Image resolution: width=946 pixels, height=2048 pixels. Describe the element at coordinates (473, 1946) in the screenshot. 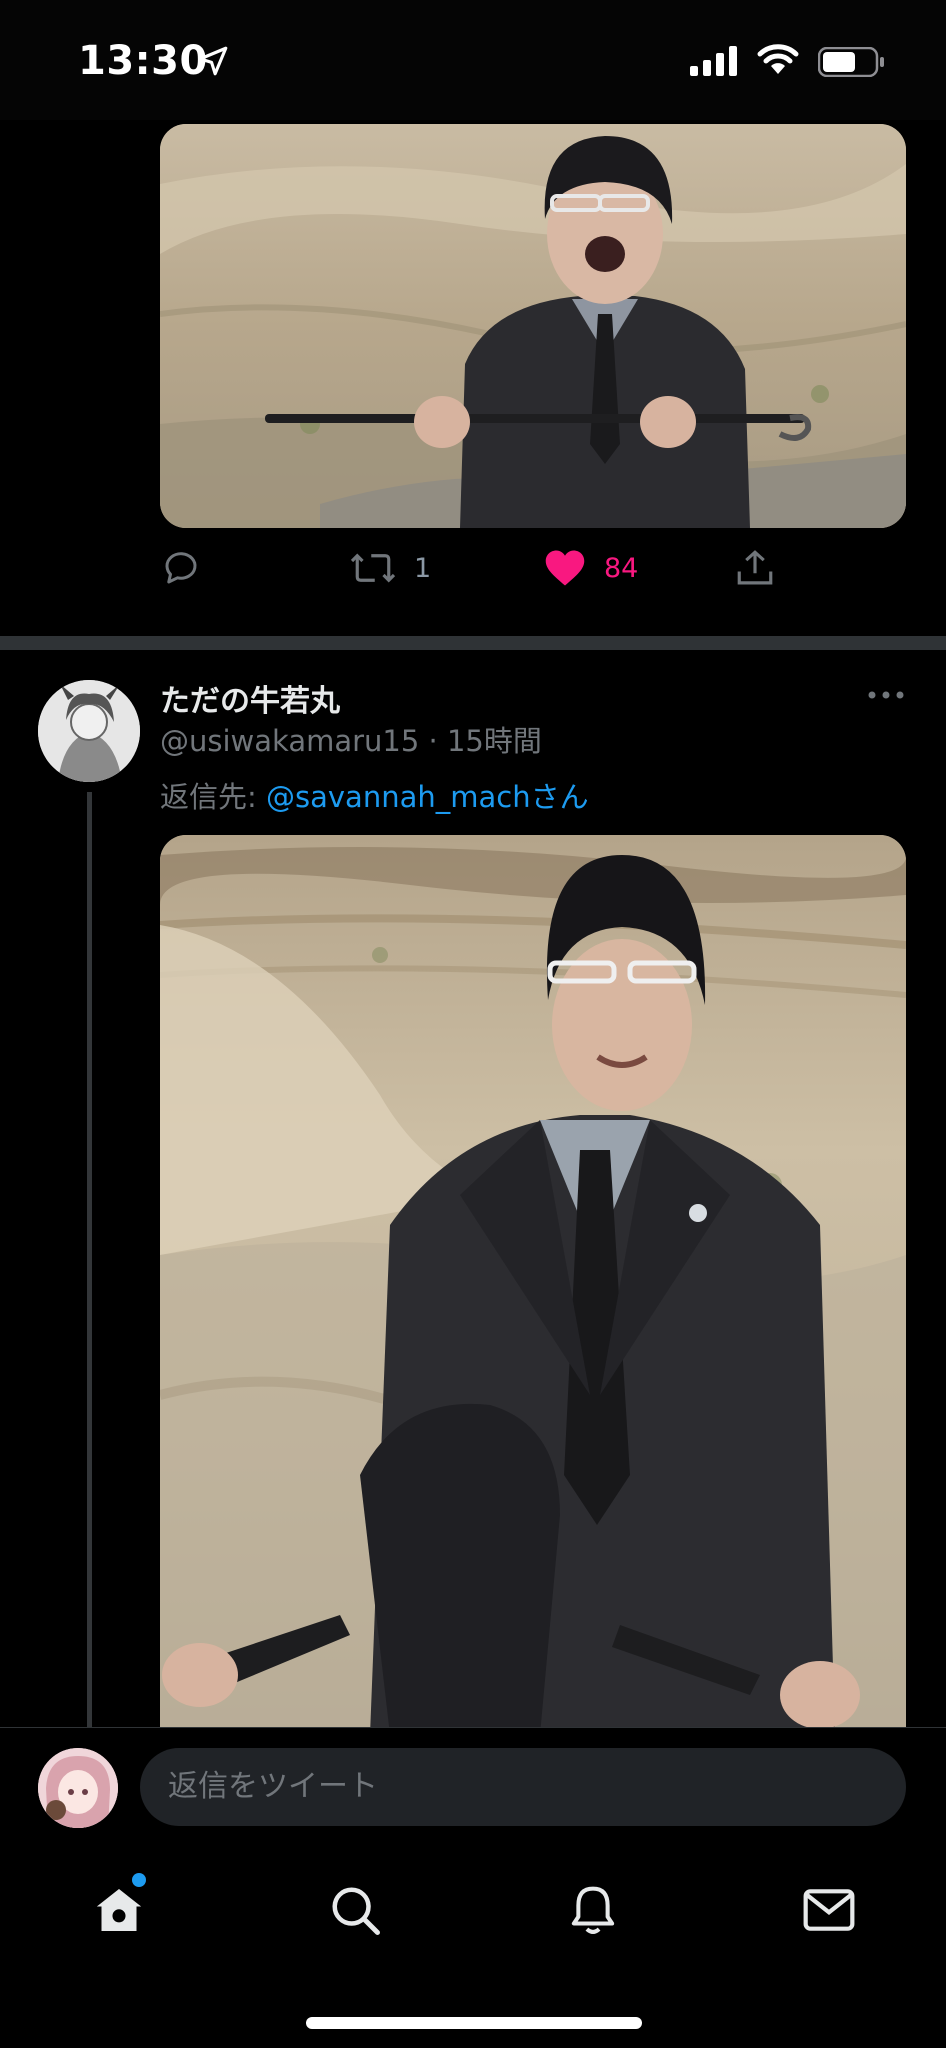

I see `bottom-tab-bar` at that location.